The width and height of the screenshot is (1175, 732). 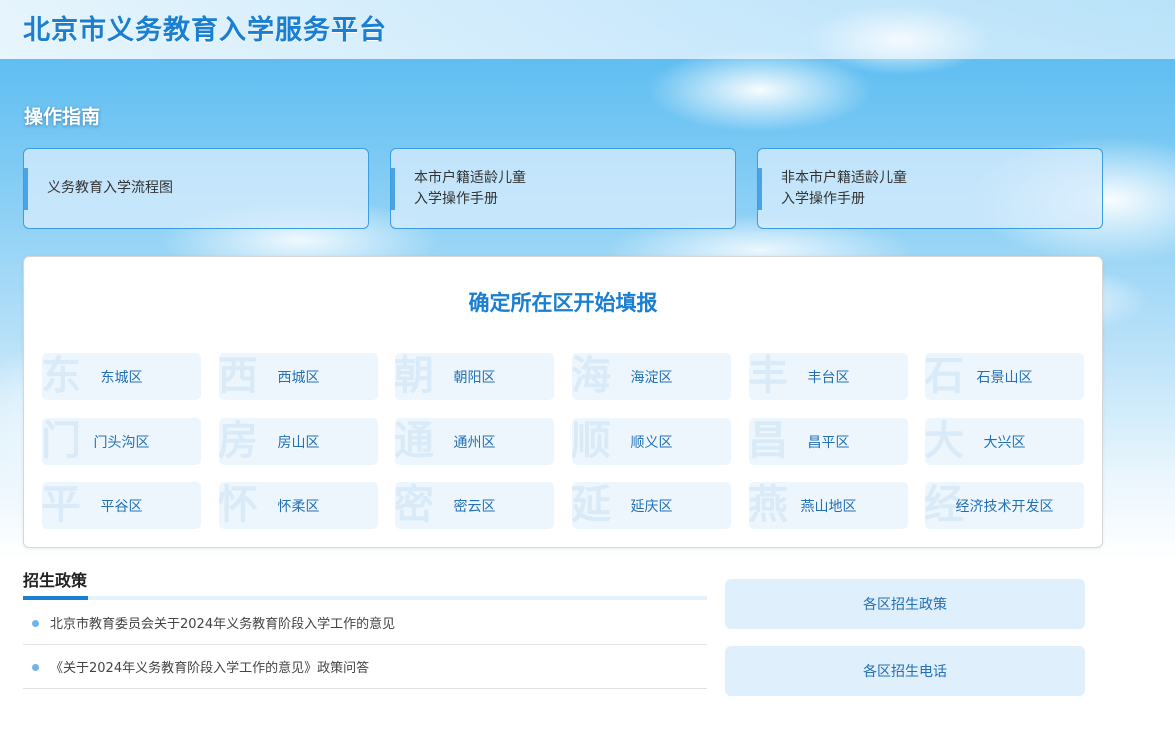 What do you see at coordinates (223, 624) in the screenshot?
I see `policy-item-text: 北京市教育委员会关于2024年义务教育阶段入学工作的意见` at bounding box center [223, 624].